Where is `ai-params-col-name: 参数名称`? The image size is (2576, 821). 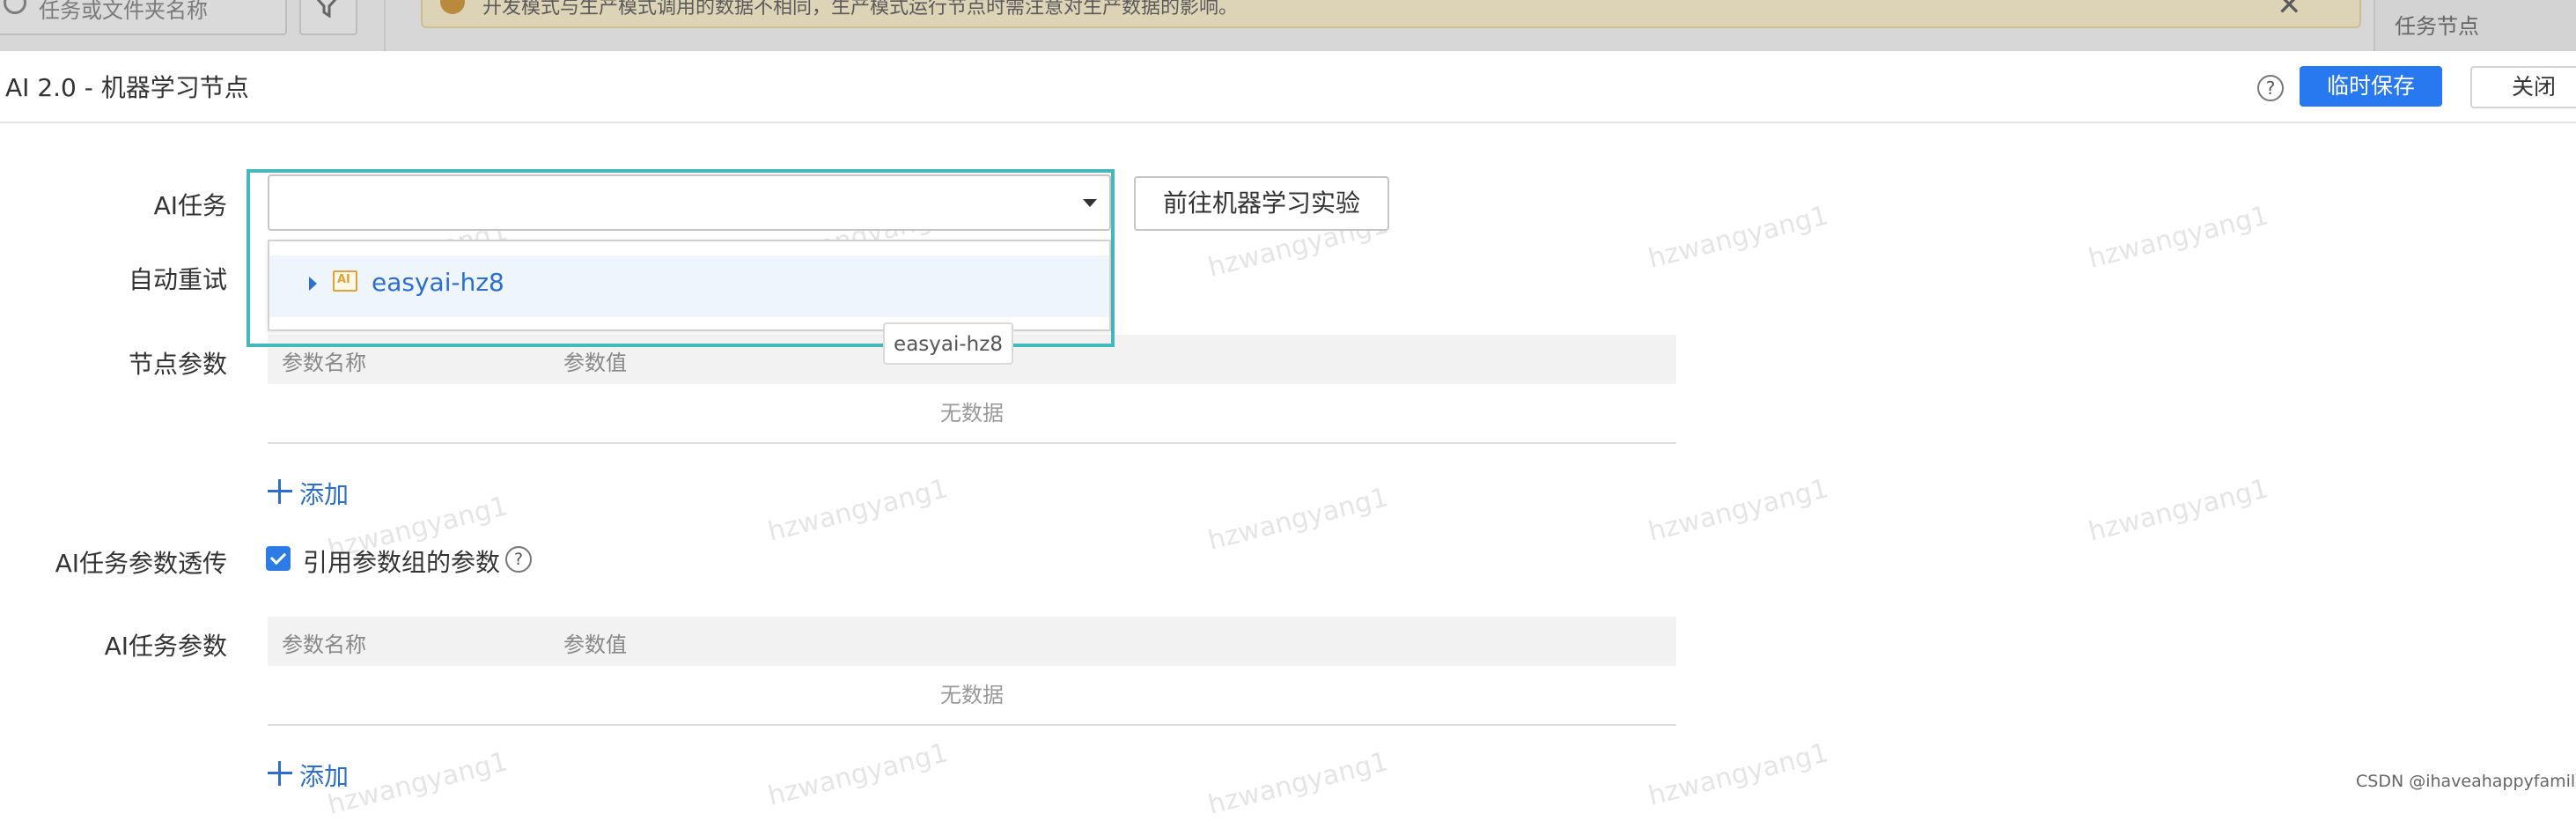 ai-params-col-name: 参数名称 is located at coordinates (324, 644).